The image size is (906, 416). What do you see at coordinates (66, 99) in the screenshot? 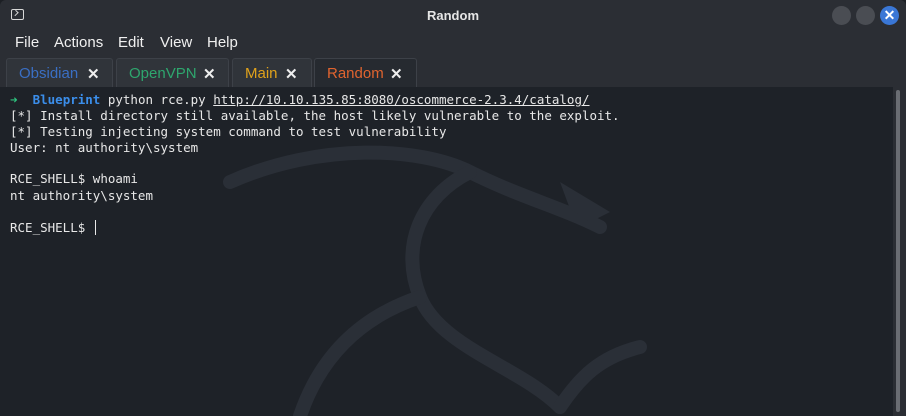
I see `prompt-directory: Blueprint` at bounding box center [66, 99].